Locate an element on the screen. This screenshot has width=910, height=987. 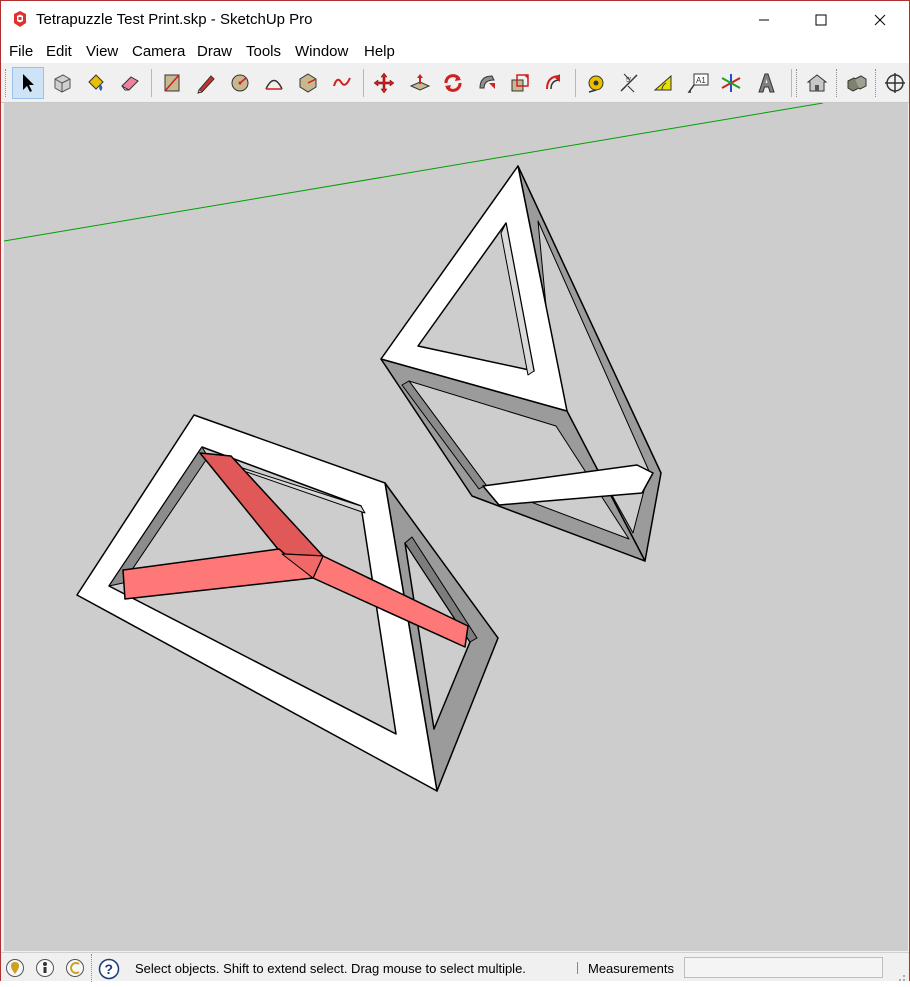
select-tool-button is located at coordinates (28, 83).